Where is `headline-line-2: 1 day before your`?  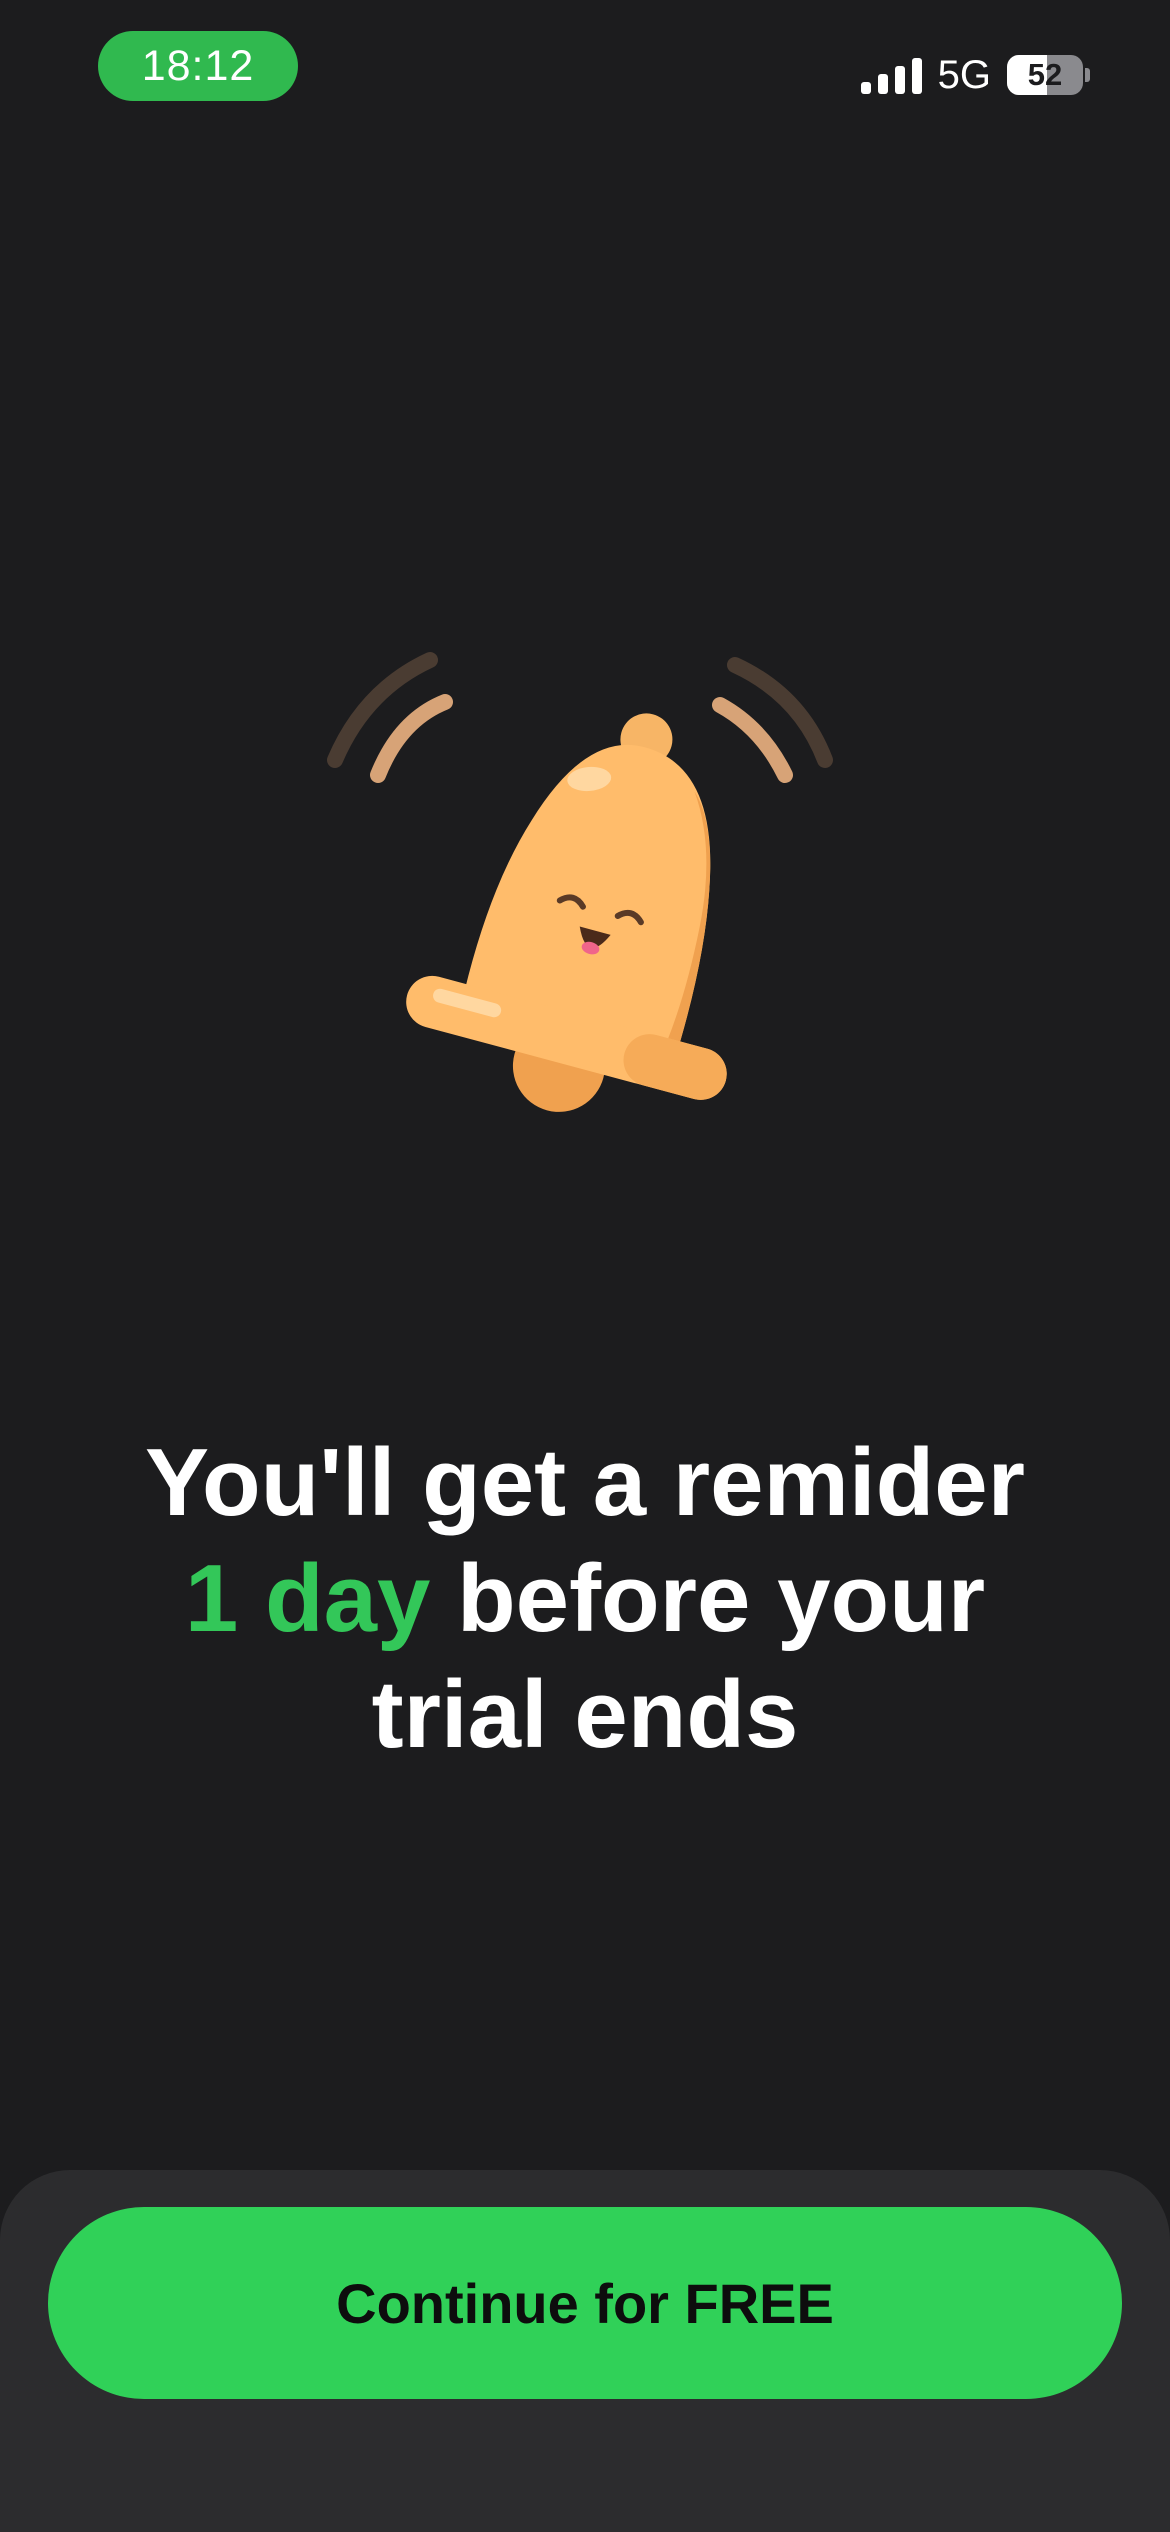
headline-line-2: 1 day before your is located at coordinates (585, 1599).